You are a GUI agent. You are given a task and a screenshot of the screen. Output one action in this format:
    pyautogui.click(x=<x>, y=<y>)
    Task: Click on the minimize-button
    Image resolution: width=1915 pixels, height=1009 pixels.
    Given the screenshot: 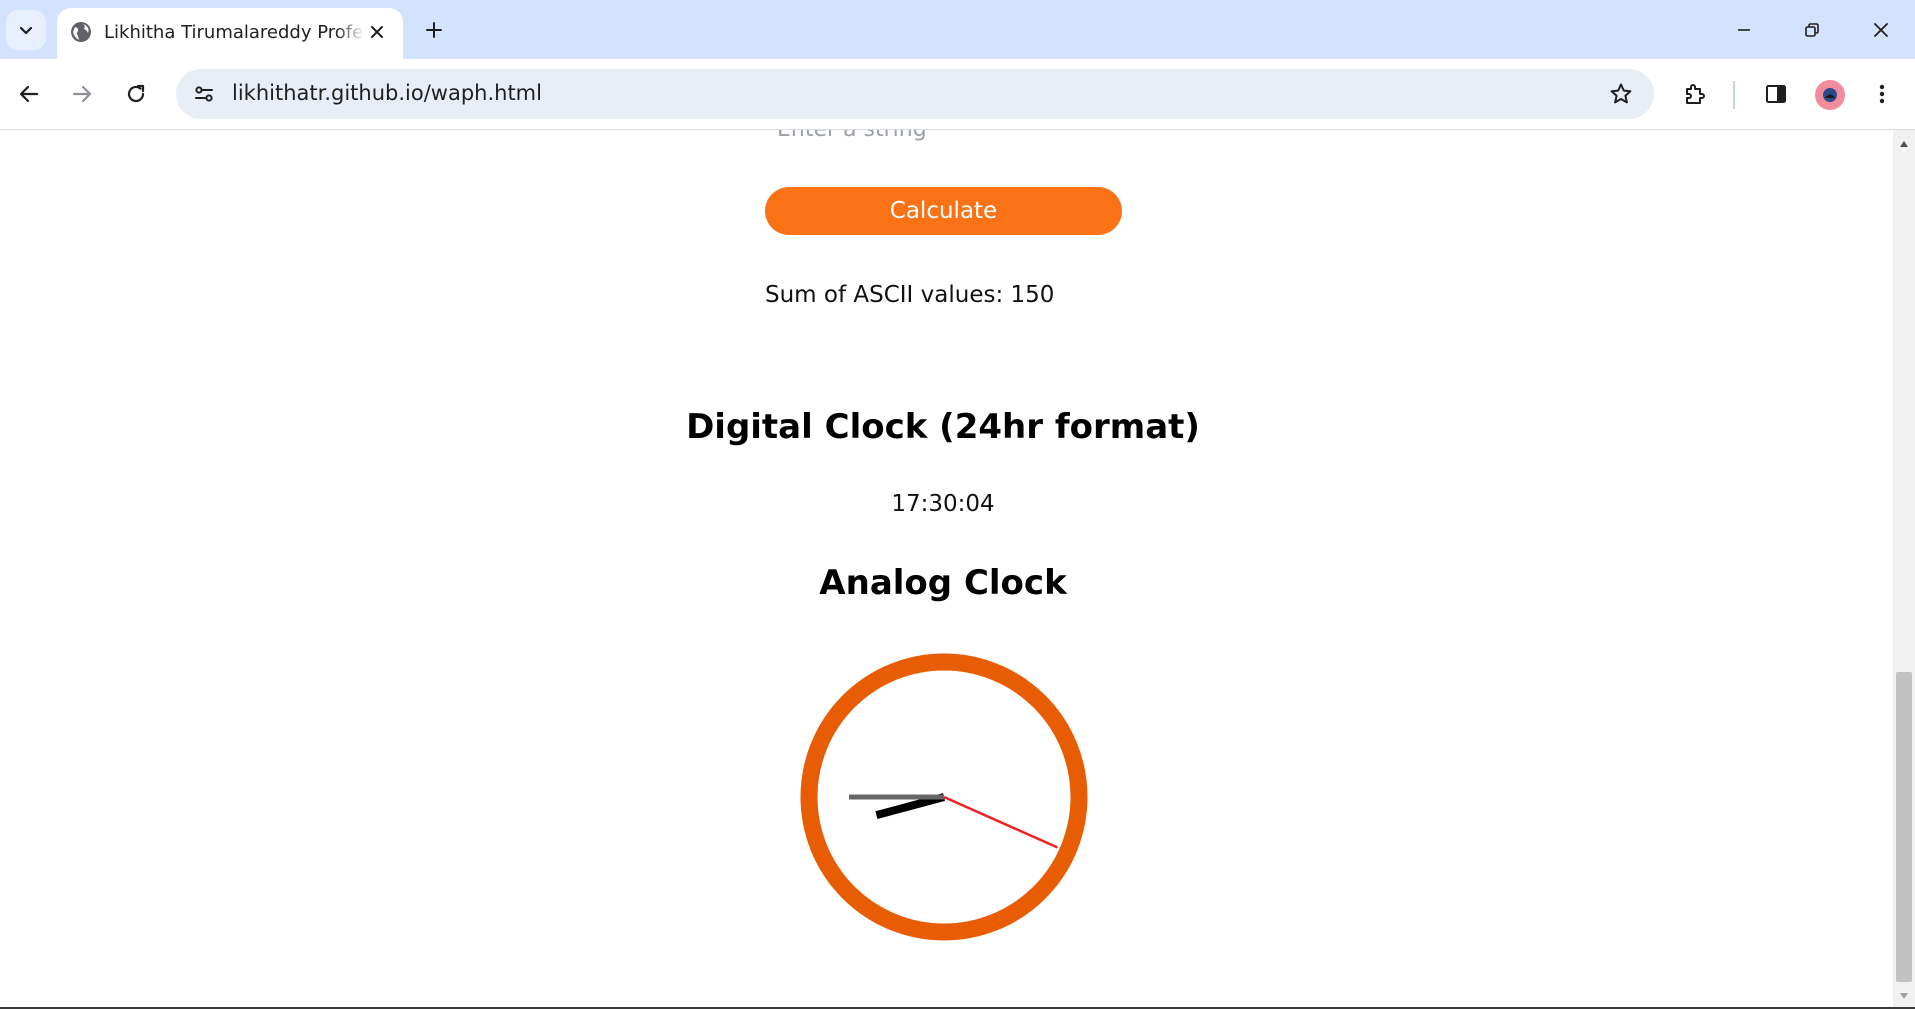 What is the action you would take?
    pyautogui.click(x=1744, y=30)
    